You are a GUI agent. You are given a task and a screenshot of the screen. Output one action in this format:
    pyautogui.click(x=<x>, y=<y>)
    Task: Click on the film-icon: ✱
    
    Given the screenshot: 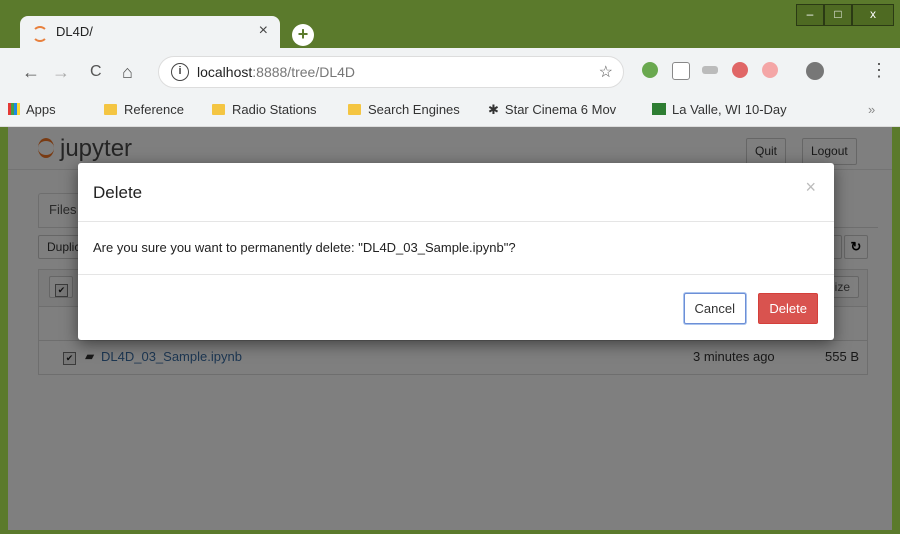 What is the action you would take?
    pyautogui.click(x=493, y=109)
    